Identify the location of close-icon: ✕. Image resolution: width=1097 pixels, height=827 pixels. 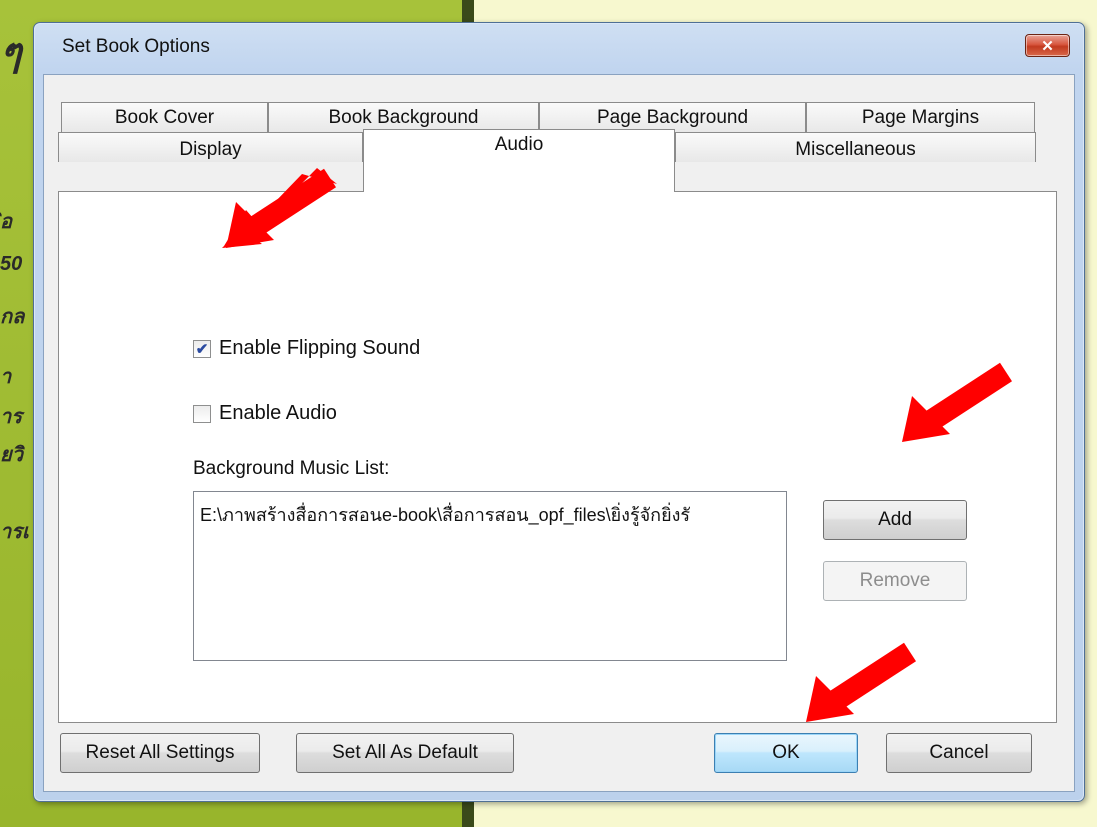
(1047, 46).